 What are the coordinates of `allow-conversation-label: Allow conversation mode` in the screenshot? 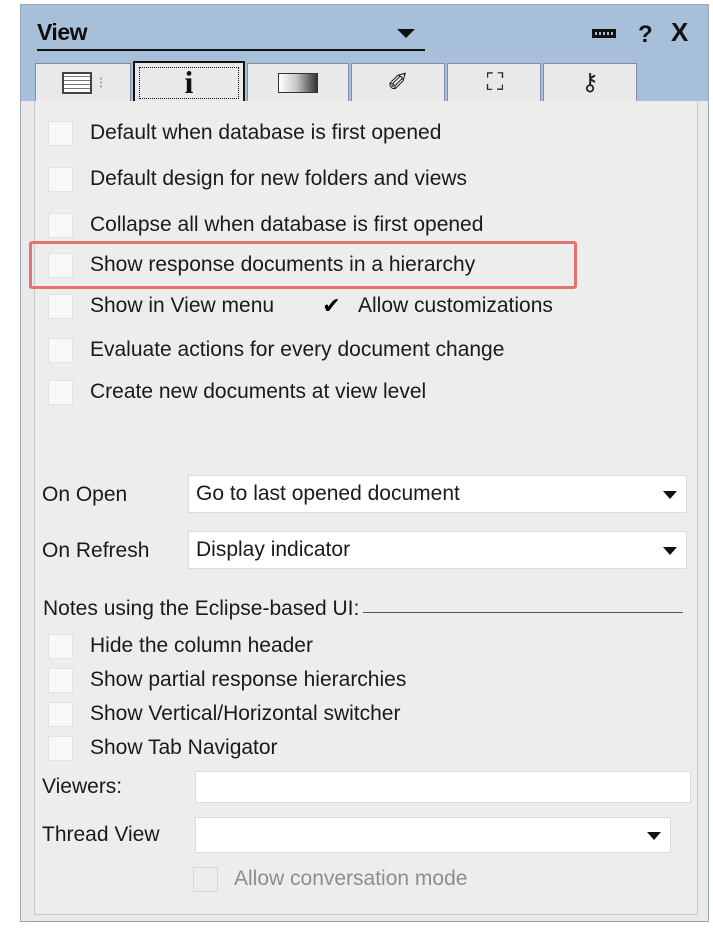 It's located at (351, 878).